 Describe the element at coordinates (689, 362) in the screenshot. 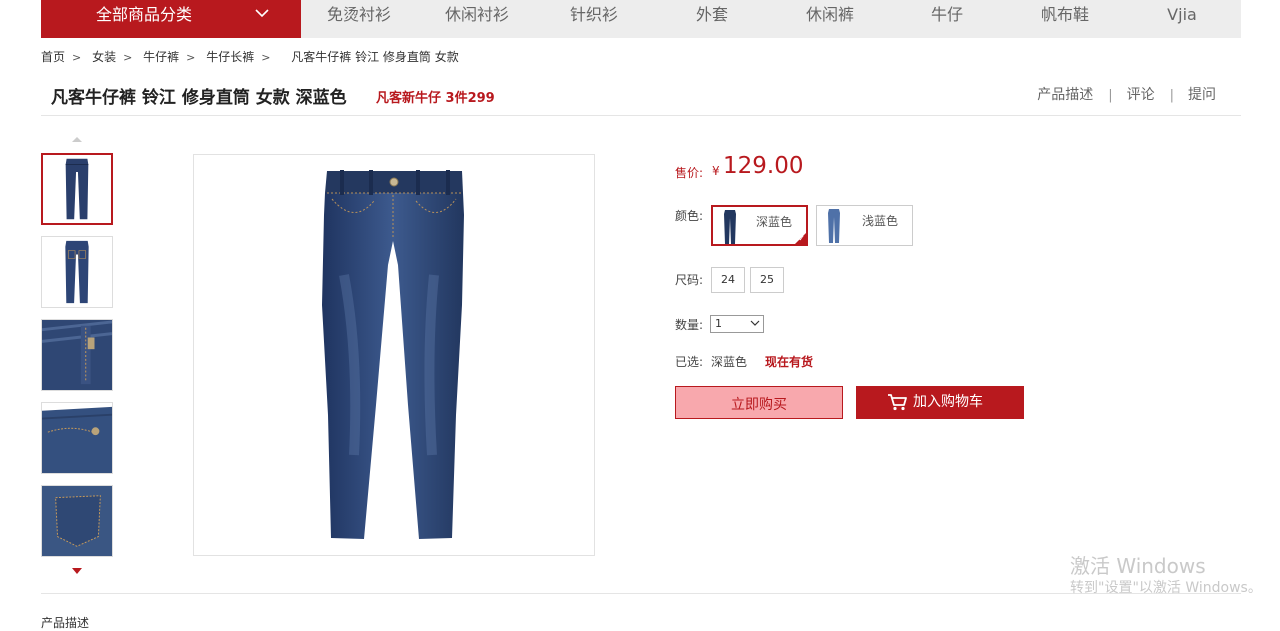

I see `selected-label: 已选:` at that location.